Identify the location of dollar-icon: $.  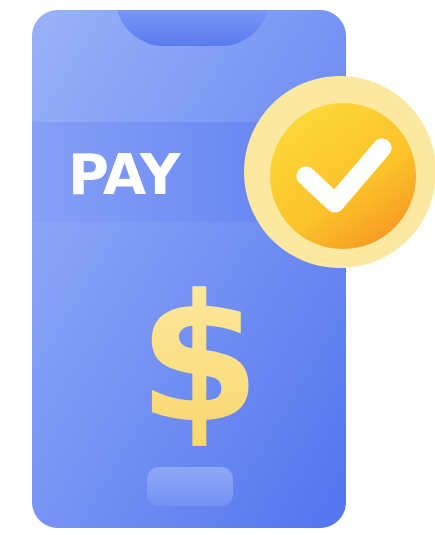
(199, 359).